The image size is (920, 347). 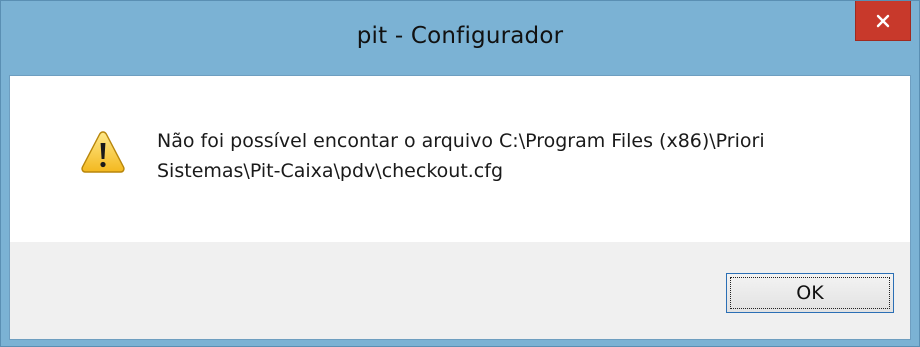 I want to click on ok-button: OK, so click(x=810, y=293).